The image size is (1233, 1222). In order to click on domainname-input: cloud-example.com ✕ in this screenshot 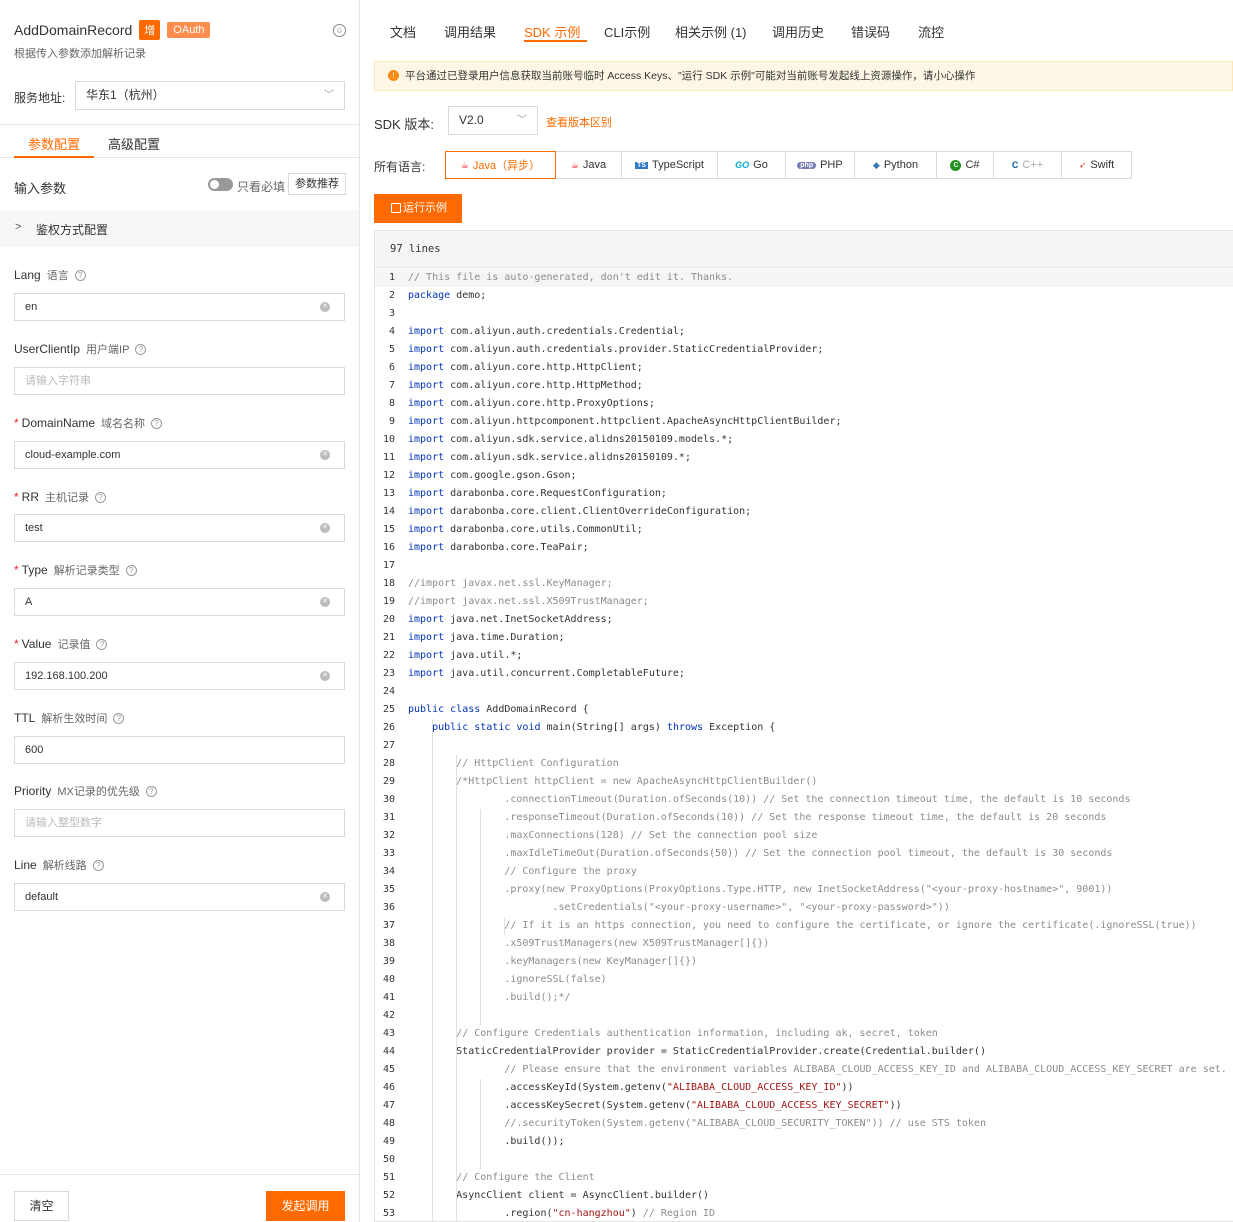, I will do `click(179, 455)`.